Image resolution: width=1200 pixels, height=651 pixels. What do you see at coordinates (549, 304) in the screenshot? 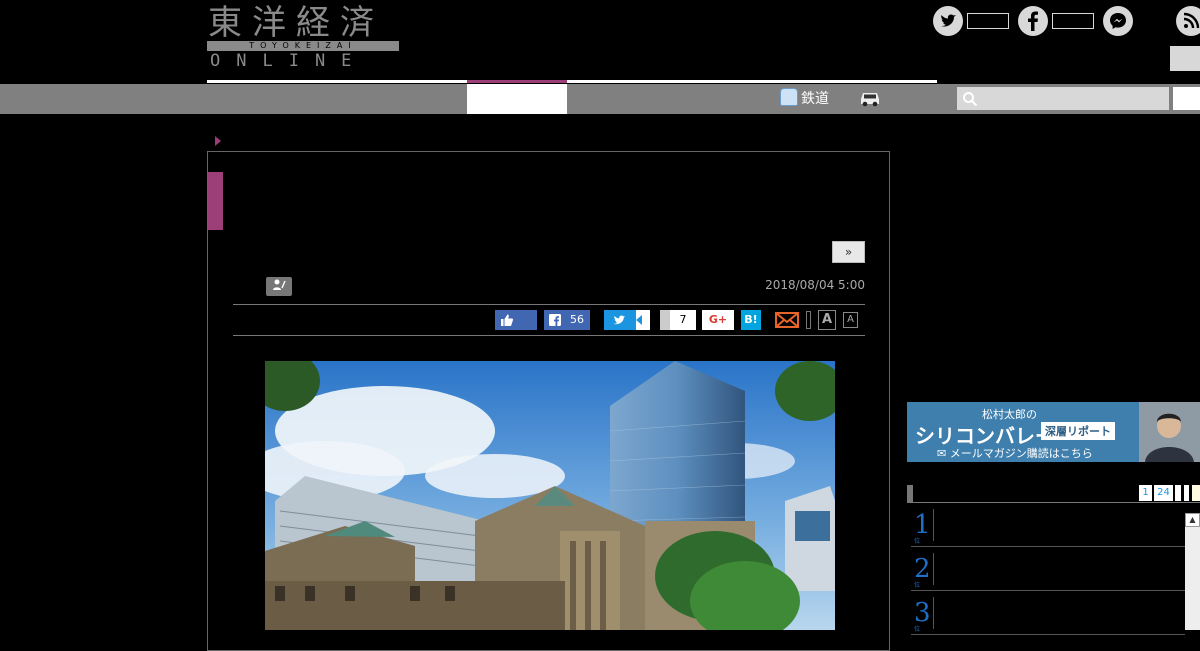
I see `share-bar-top-rule` at bounding box center [549, 304].